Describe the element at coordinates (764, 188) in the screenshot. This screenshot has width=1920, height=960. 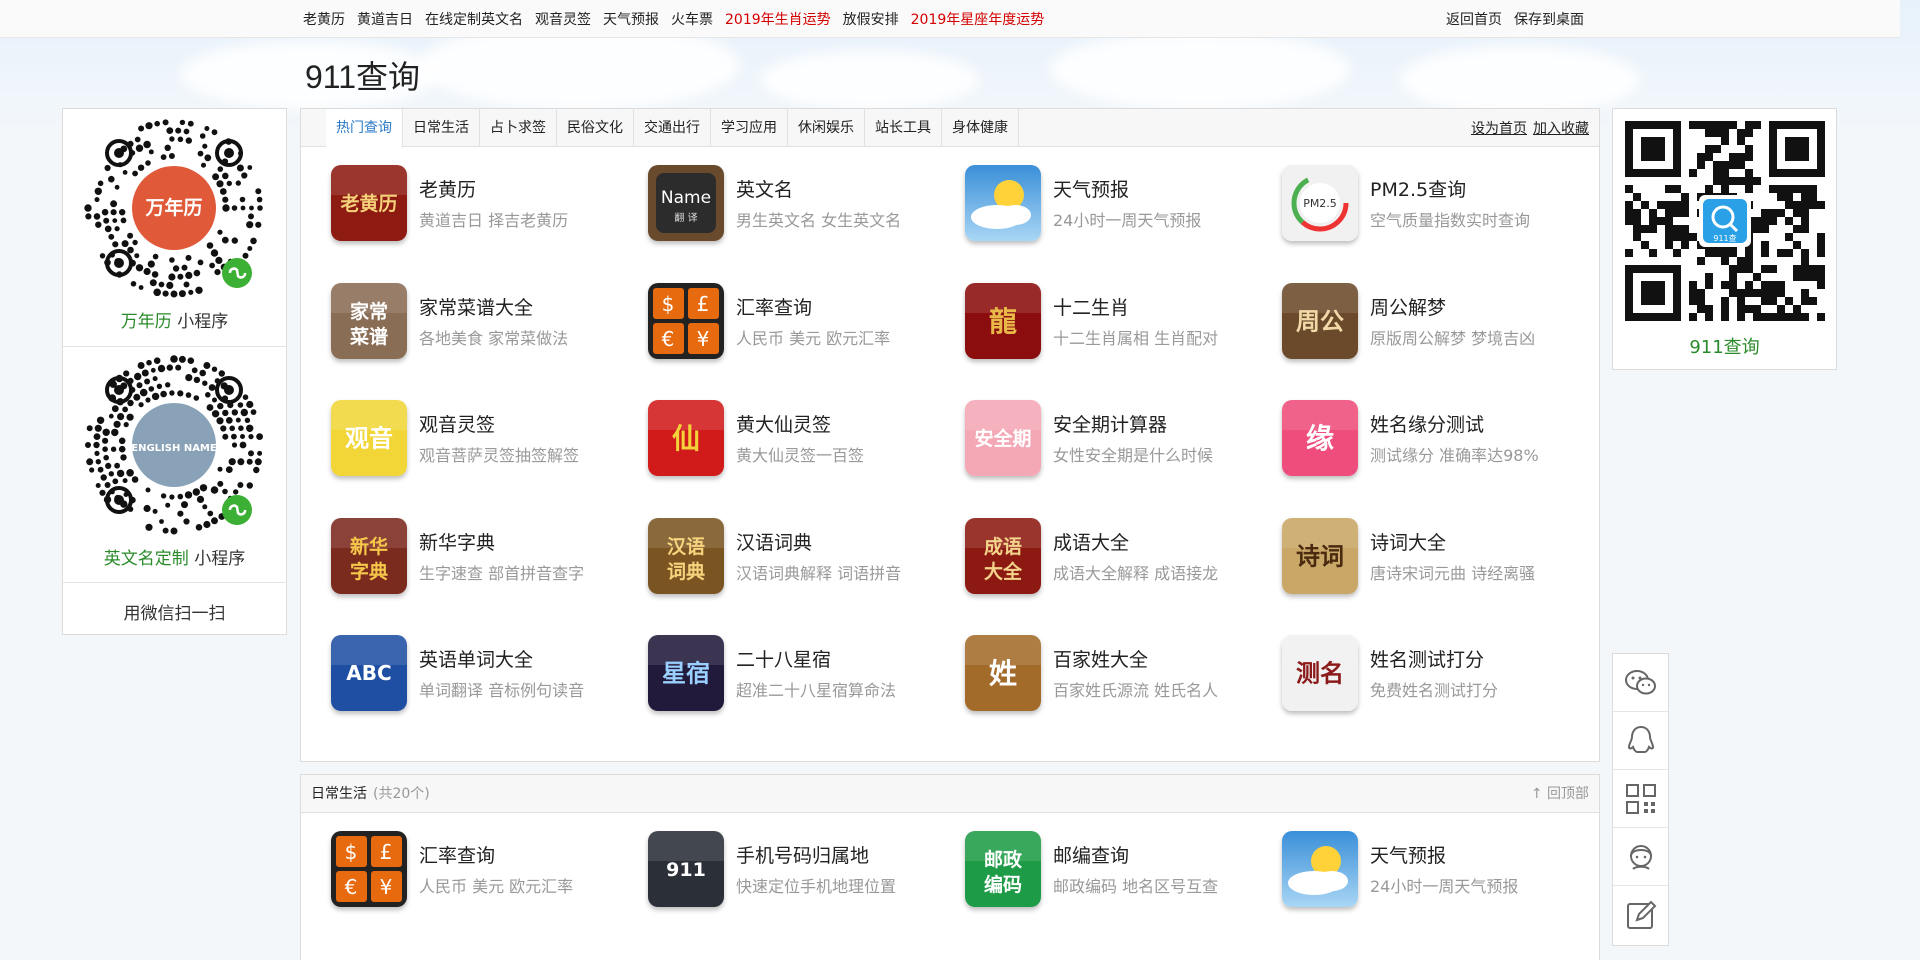
I see `app-title: 英文名` at that location.